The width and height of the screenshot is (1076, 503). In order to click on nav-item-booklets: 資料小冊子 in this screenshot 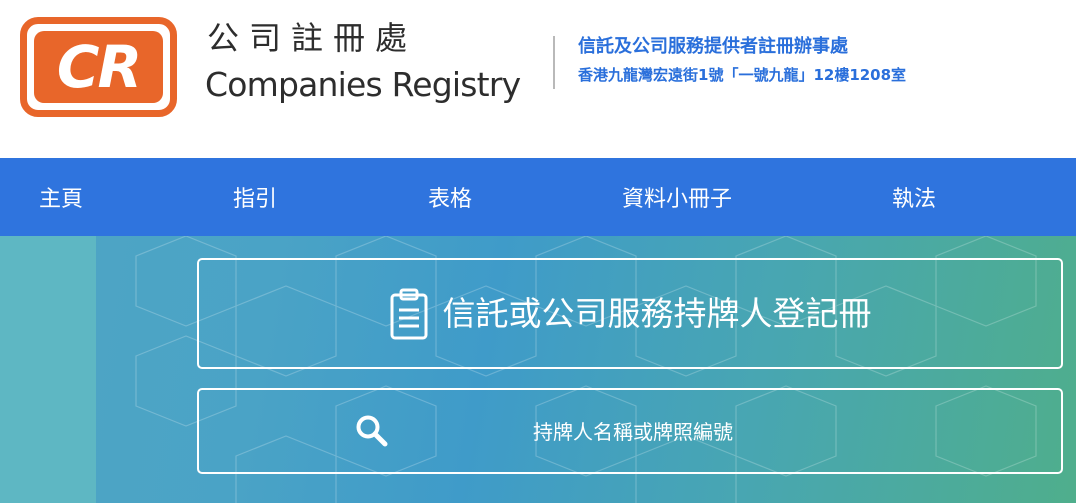, I will do `click(677, 197)`.